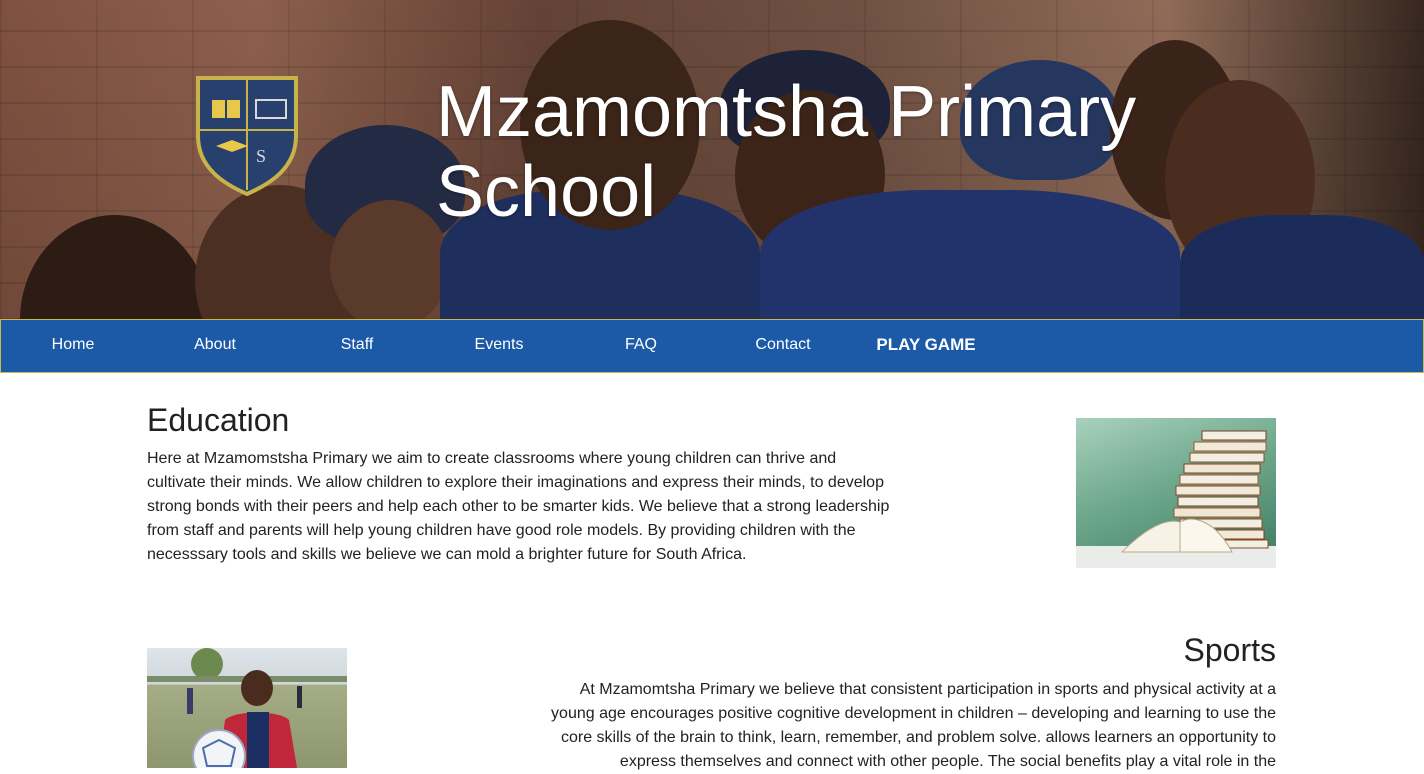  Describe the element at coordinates (1302, 267) in the screenshot. I see `hero-photo-jacket` at that location.